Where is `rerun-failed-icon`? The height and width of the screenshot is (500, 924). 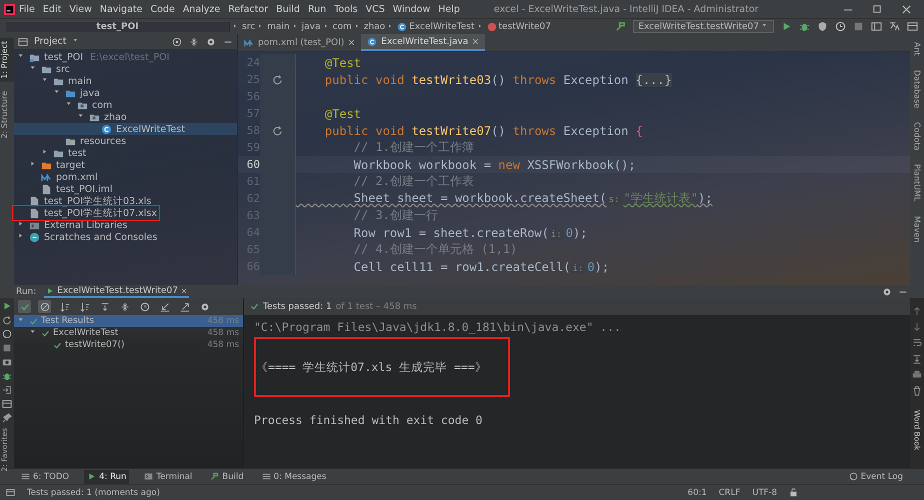 rerun-failed-icon is located at coordinates (7, 320).